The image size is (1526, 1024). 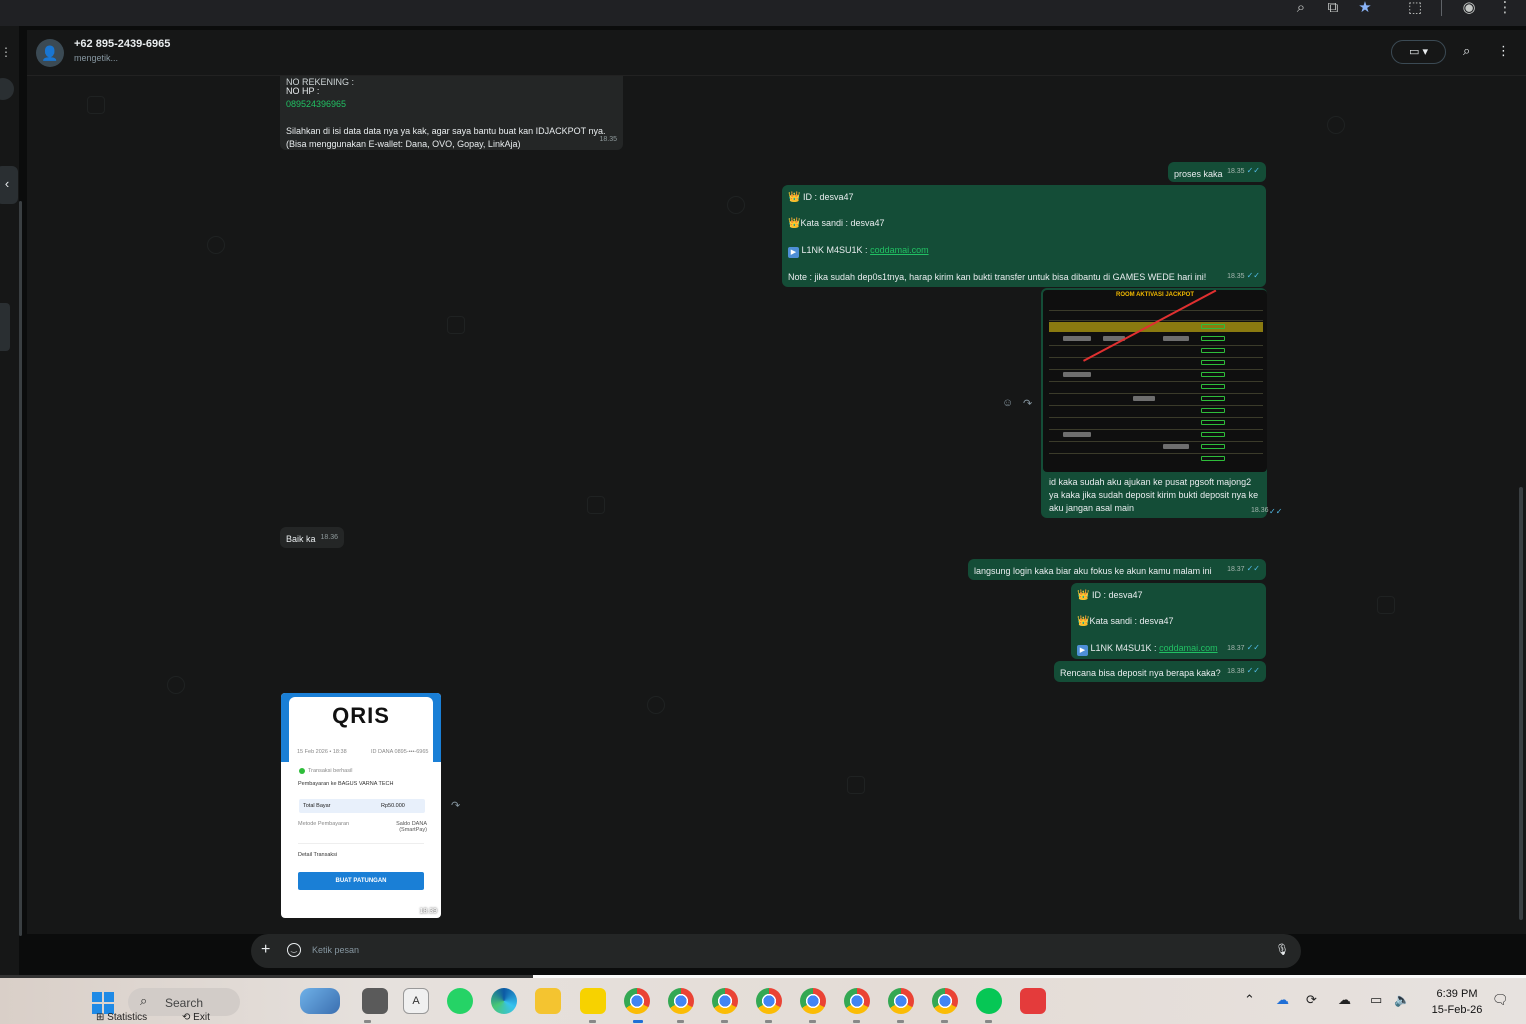 I want to click on statistics-label: ⊞ Statistics, so click(x=121, y=1017).